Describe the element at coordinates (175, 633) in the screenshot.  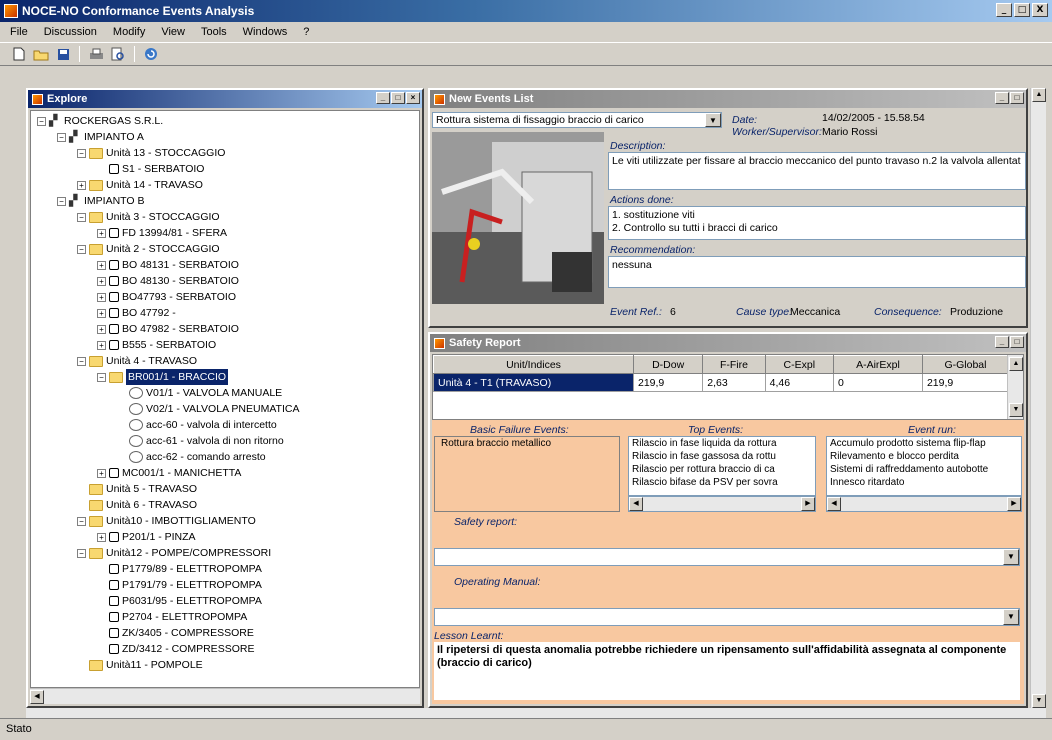
I see `tree-node: ZK/3405 - COMPRESSORE` at that location.